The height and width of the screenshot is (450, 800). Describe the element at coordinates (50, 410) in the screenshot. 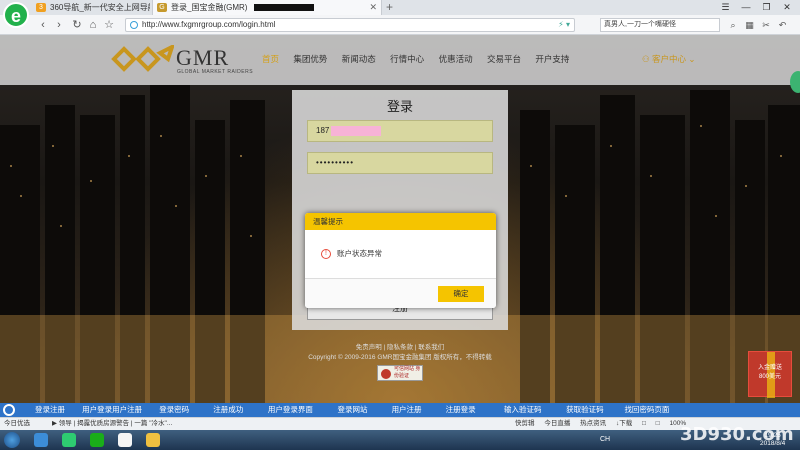

I see `keyword-link: 登录注册` at that location.